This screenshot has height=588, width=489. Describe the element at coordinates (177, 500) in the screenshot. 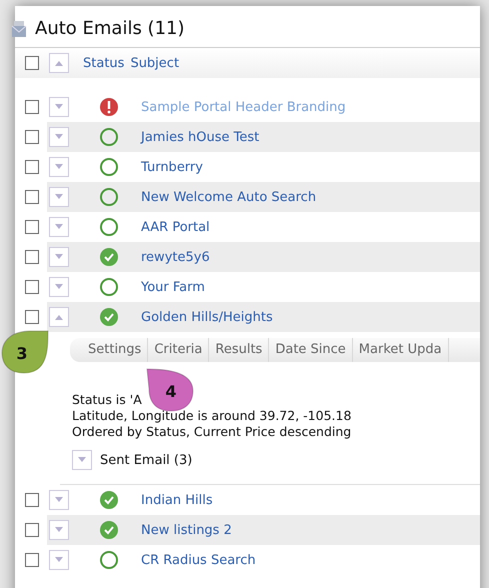

I see `subject-link: Indian Hills` at that location.